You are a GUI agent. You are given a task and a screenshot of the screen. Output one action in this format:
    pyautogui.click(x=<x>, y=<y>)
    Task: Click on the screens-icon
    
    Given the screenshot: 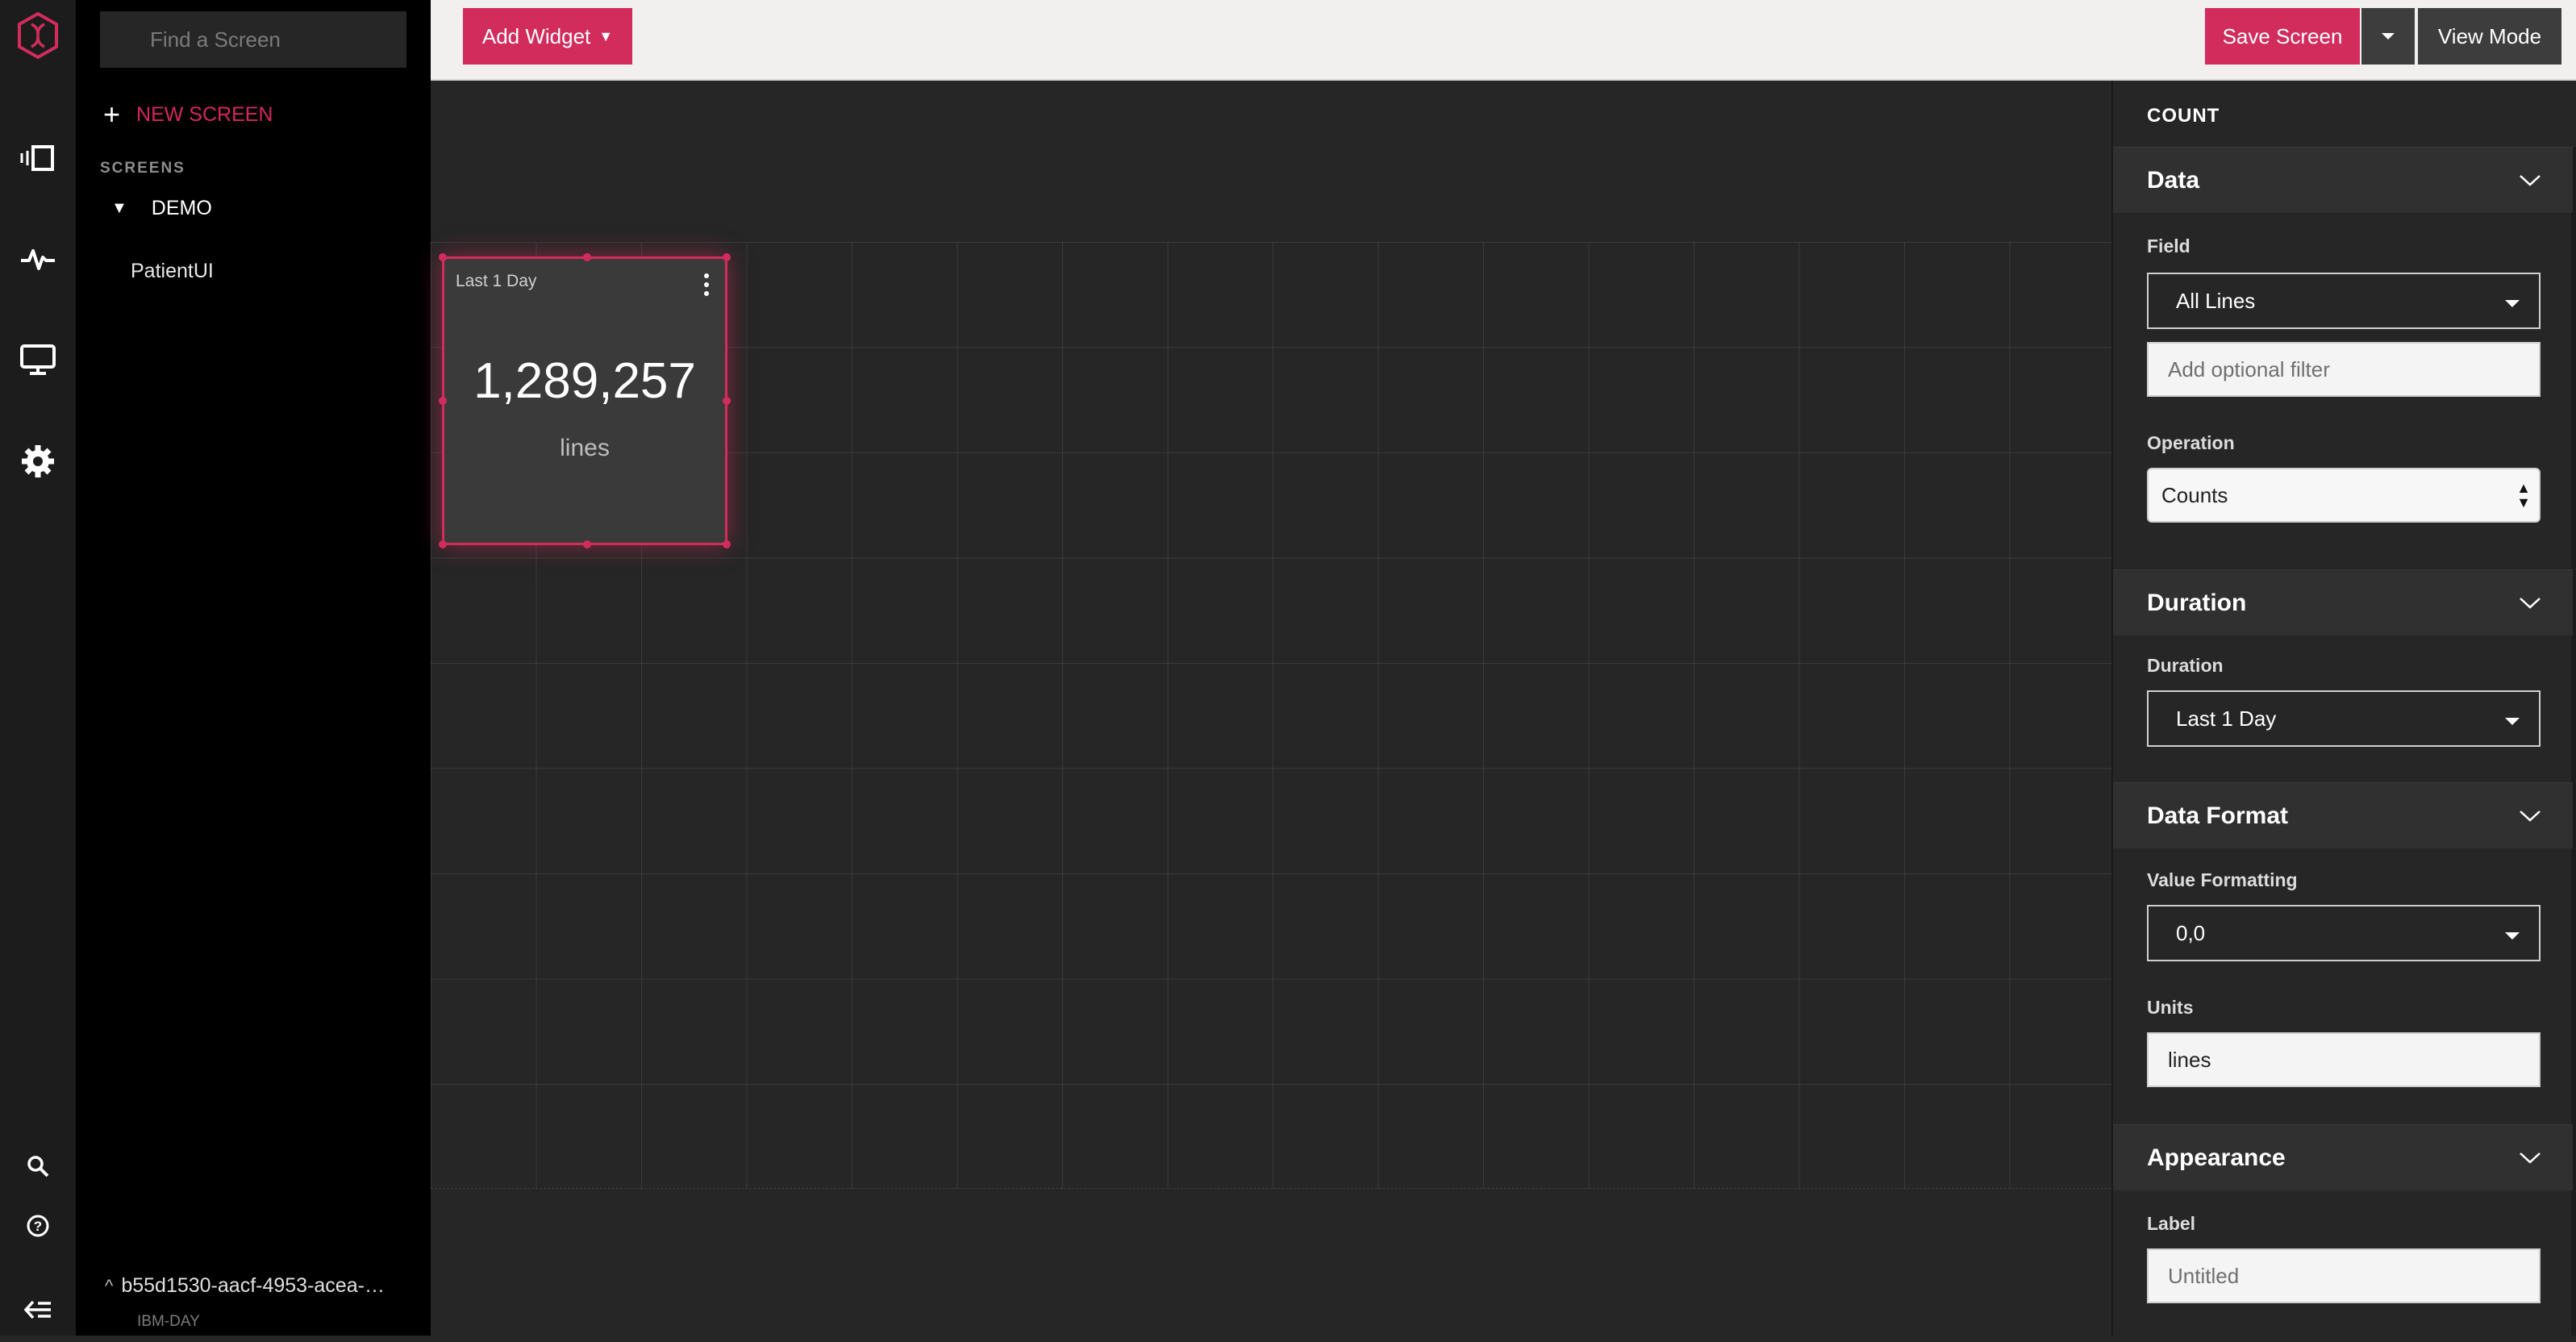 What is the action you would take?
    pyautogui.click(x=38, y=158)
    